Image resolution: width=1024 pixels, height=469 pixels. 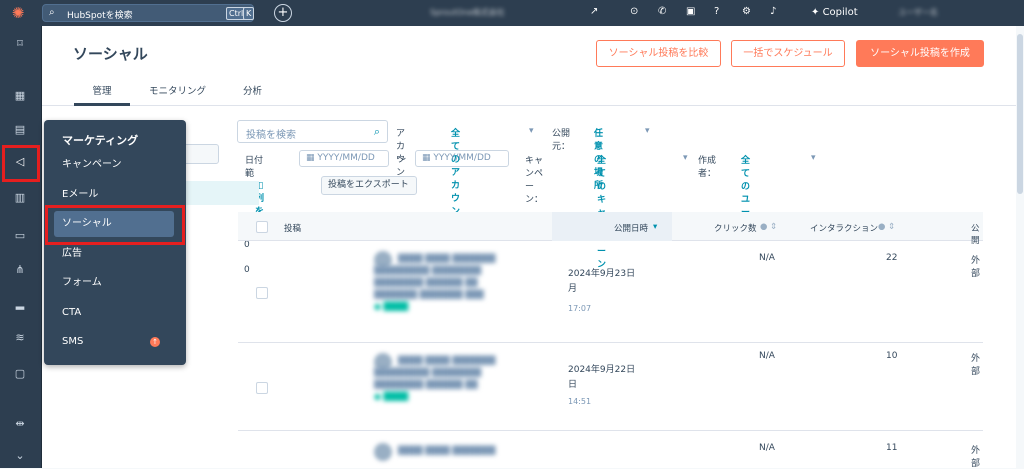 I want to click on content-icon: ▥, so click(x=20, y=198).